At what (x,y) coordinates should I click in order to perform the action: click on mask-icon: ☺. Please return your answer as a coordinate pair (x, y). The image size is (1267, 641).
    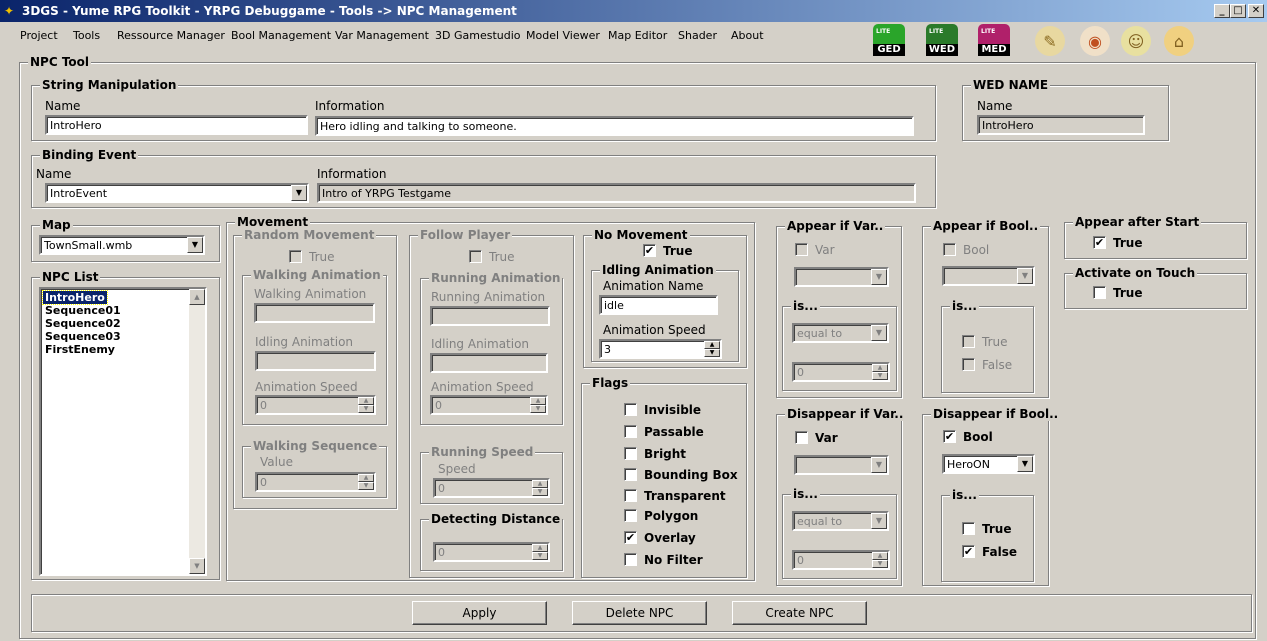
    Looking at the image, I should click on (1136, 41).